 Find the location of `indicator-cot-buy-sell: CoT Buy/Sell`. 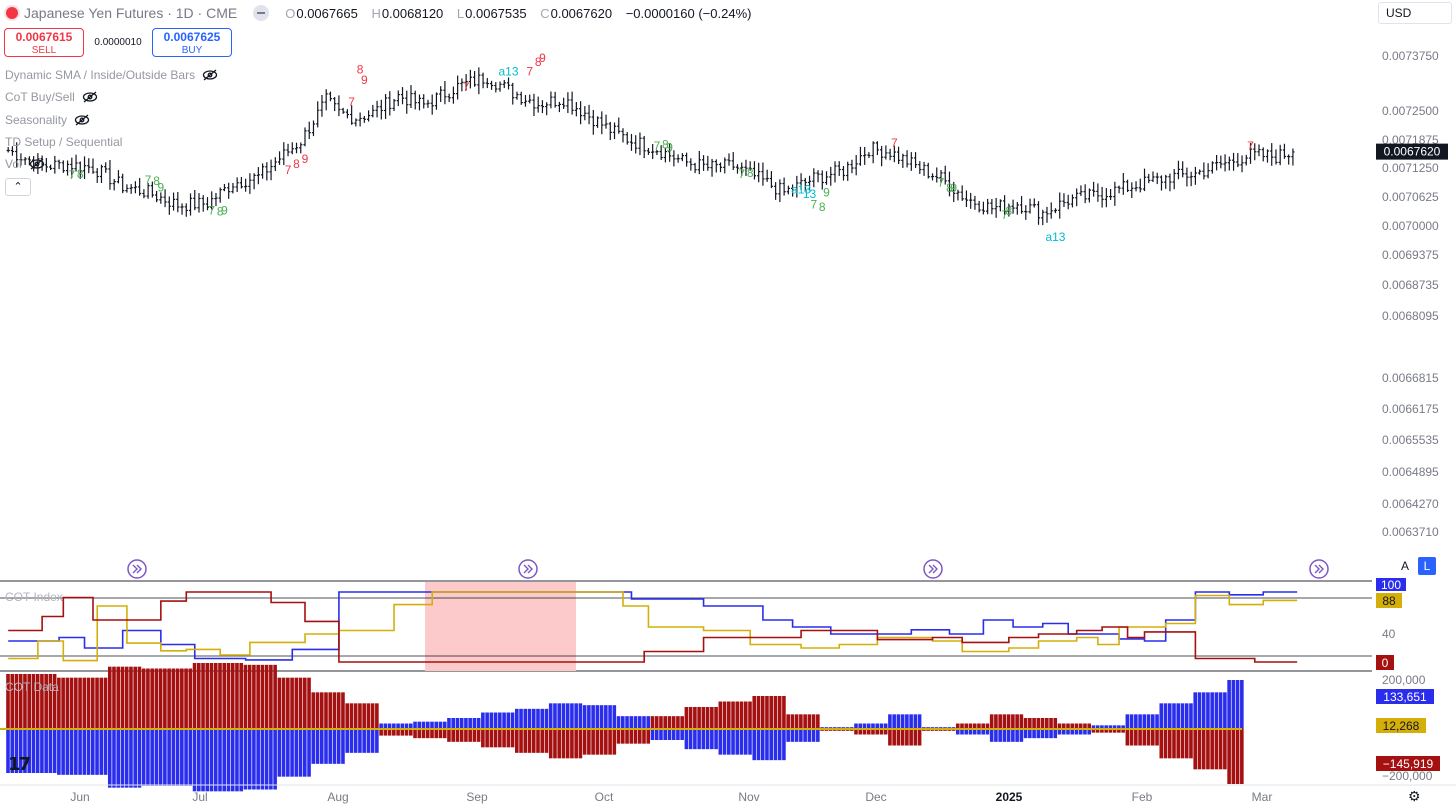

indicator-cot-buy-sell: CoT Buy/Sell is located at coordinates (51, 97).